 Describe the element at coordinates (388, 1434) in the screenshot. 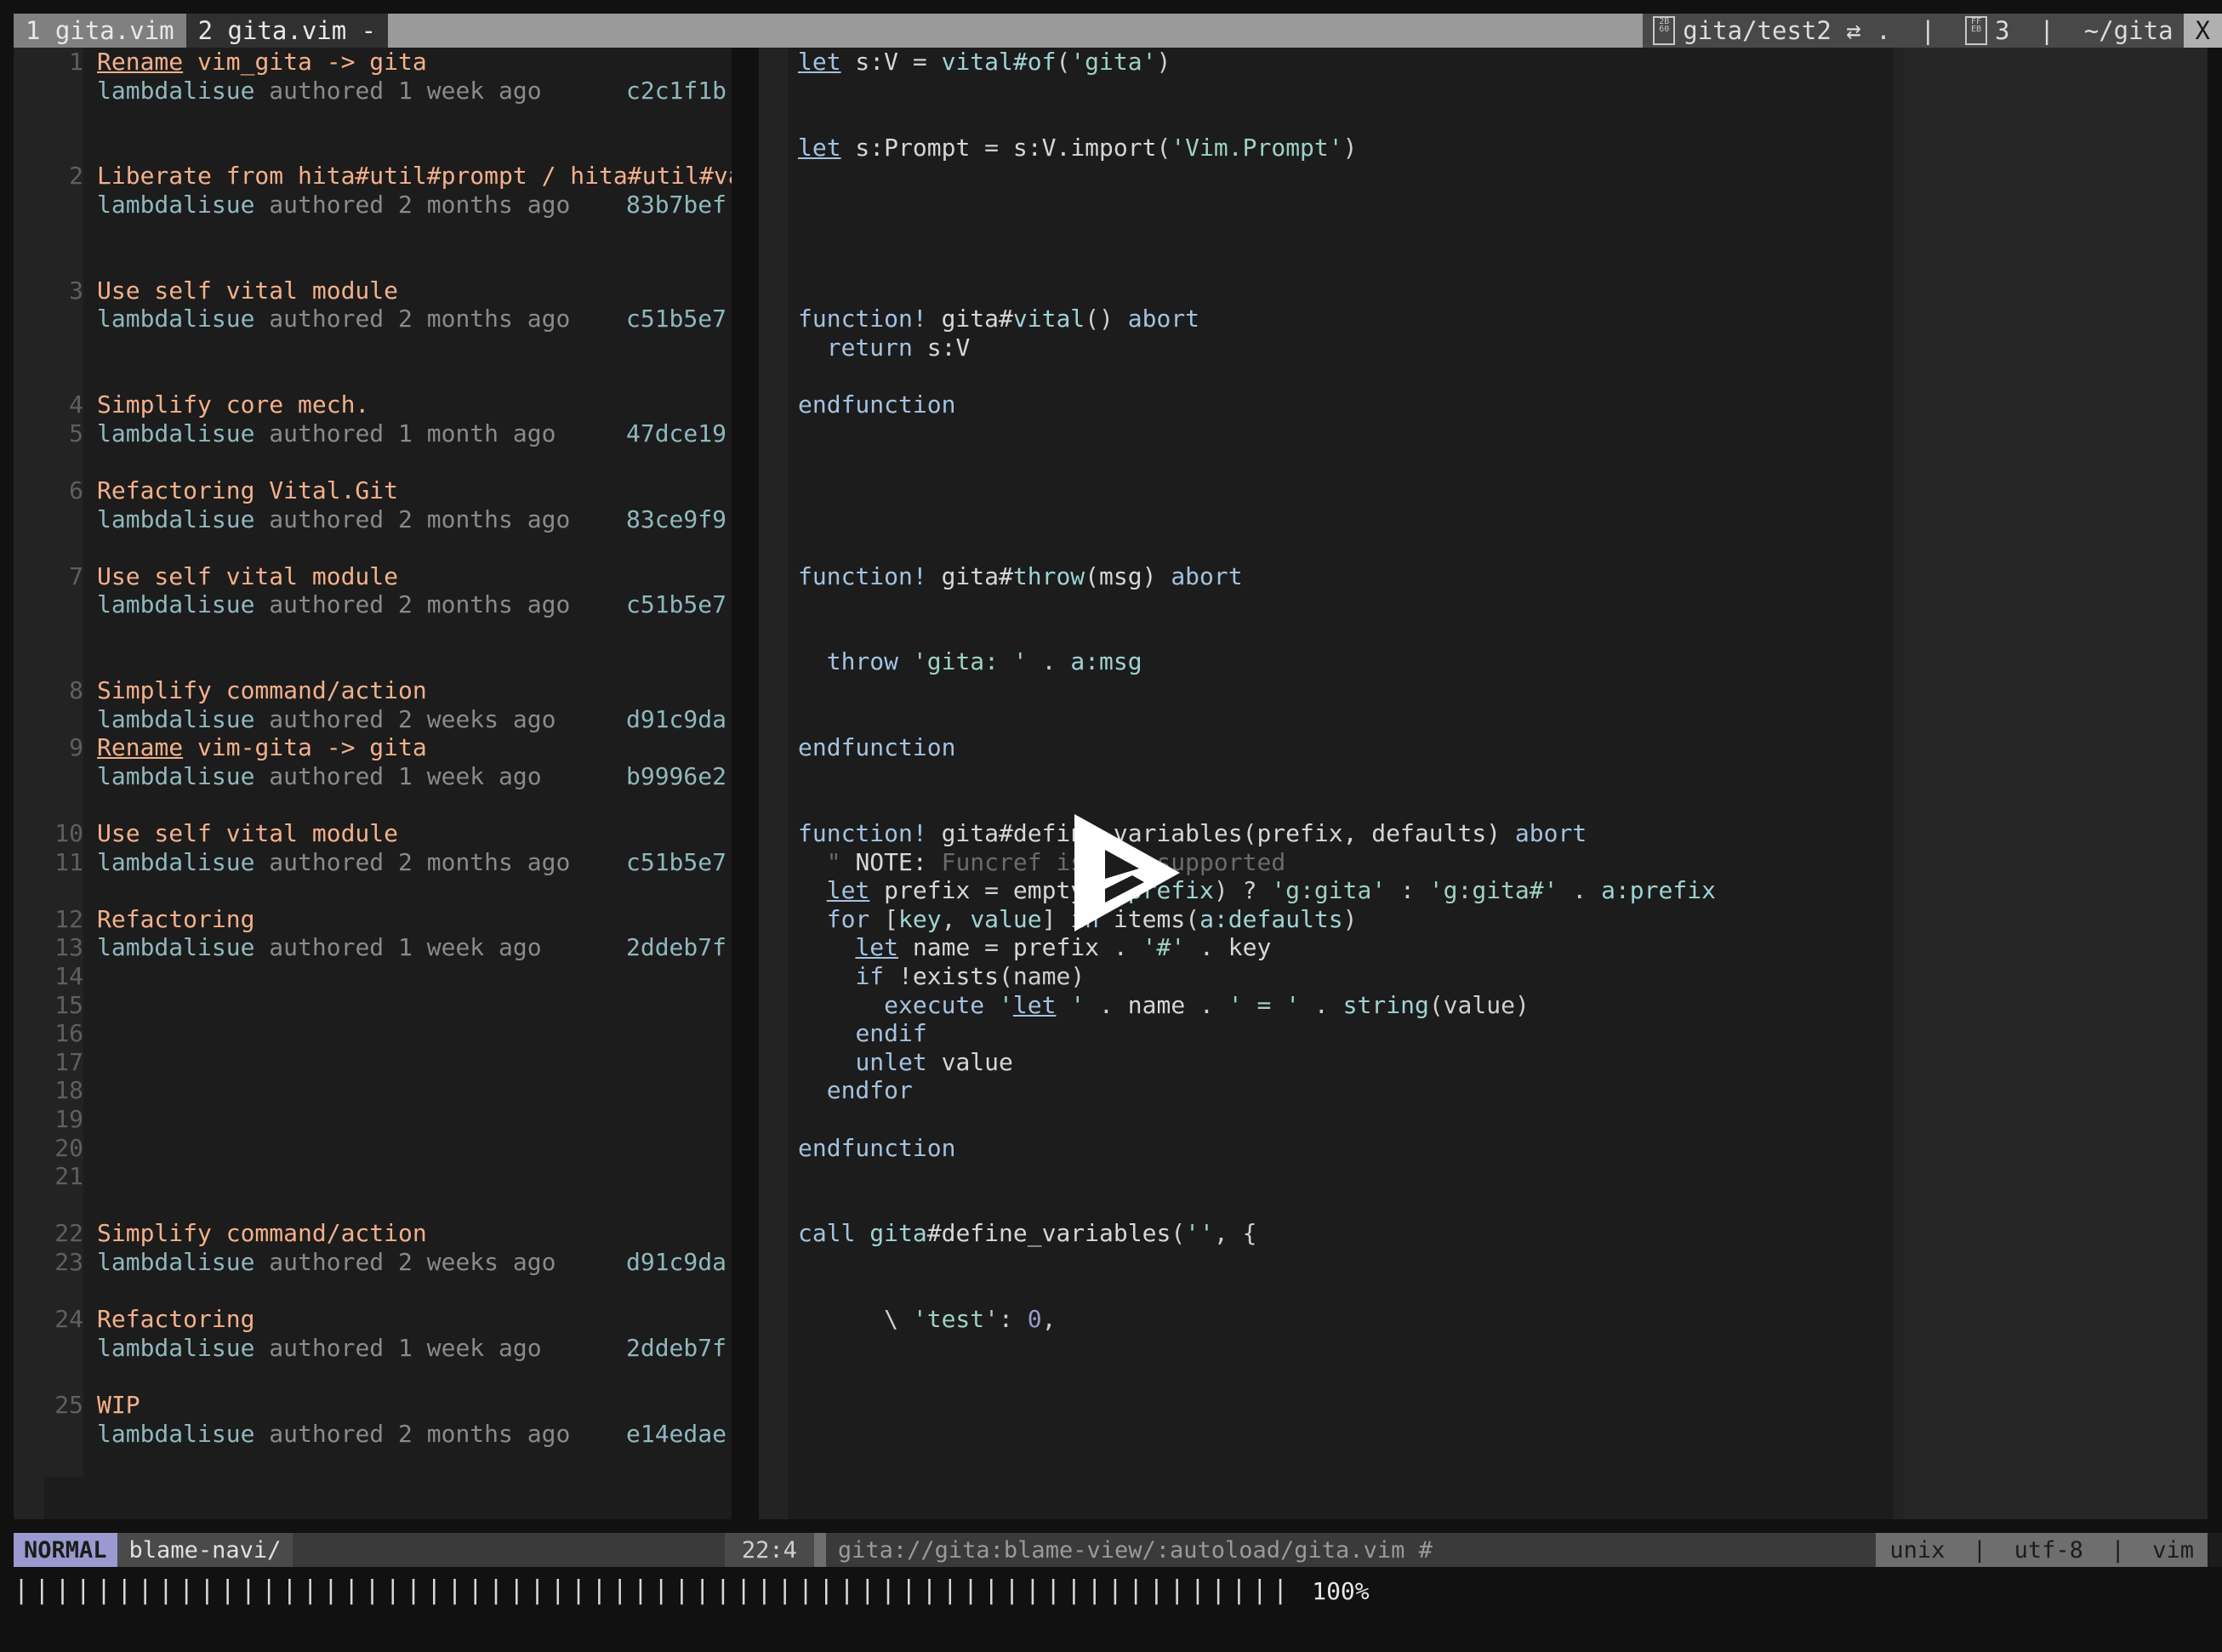

I see `blame-row: lambdalisue authored 2 months ago e14edae` at that location.